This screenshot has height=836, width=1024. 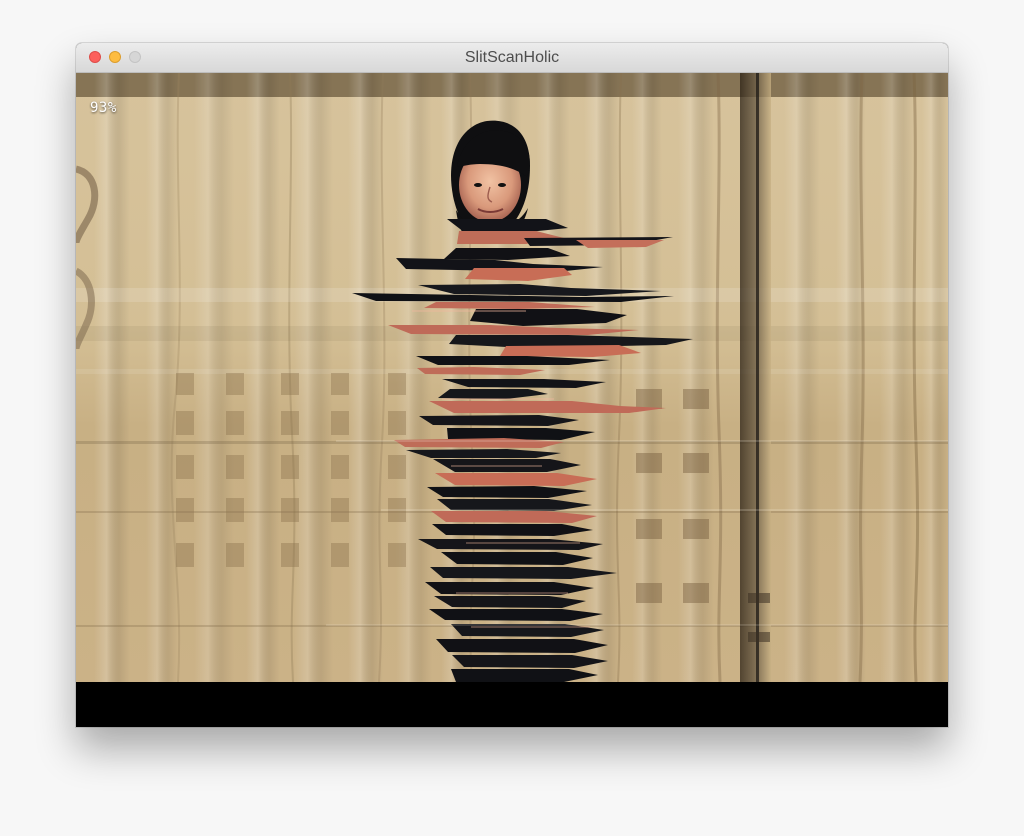 I want to click on progress-percent-label: 93%, so click(x=103, y=108).